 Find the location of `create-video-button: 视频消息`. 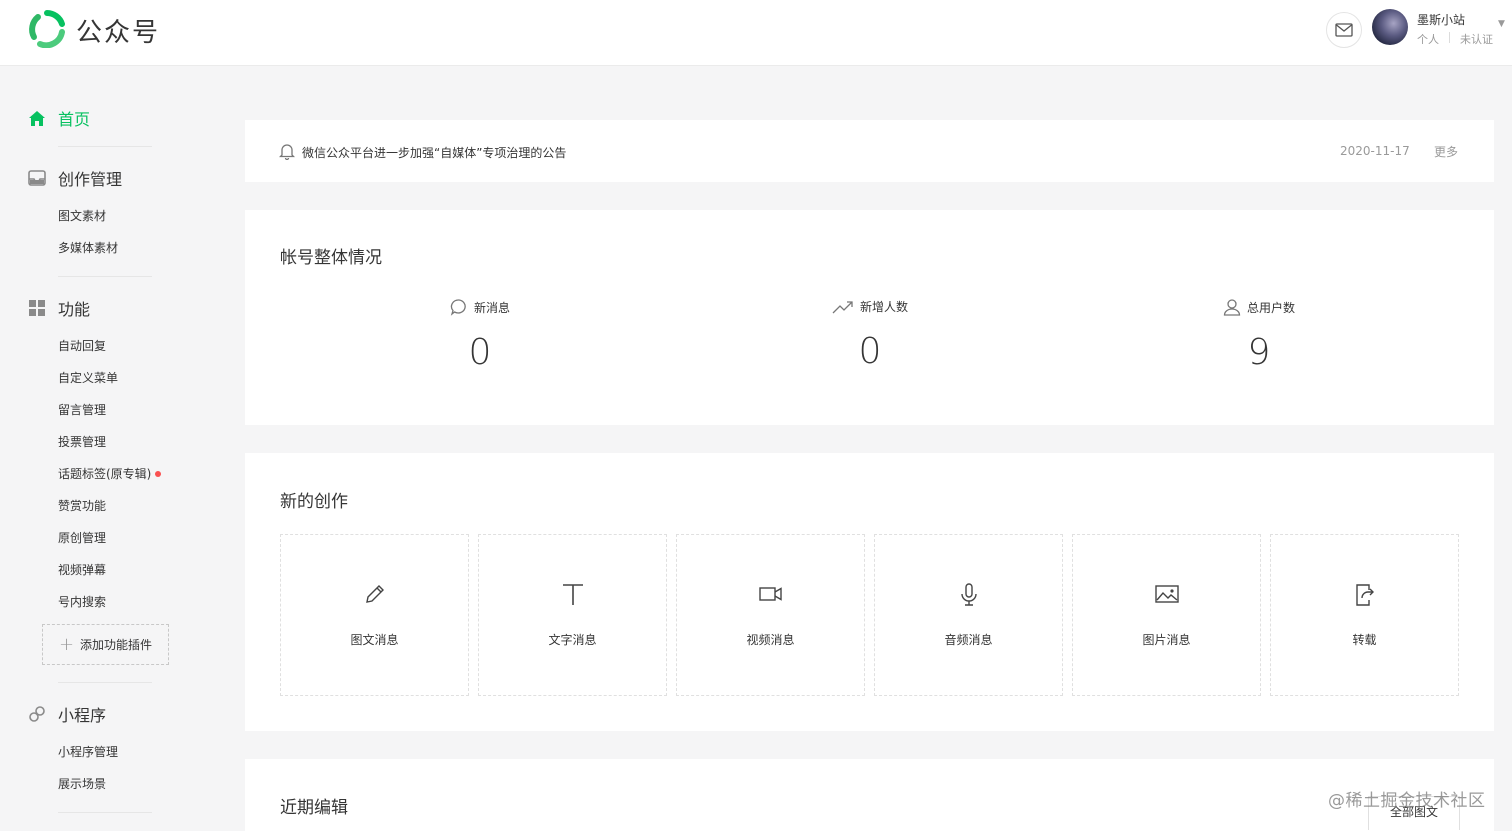

create-video-button: 视频消息 is located at coordinates (770, 615).